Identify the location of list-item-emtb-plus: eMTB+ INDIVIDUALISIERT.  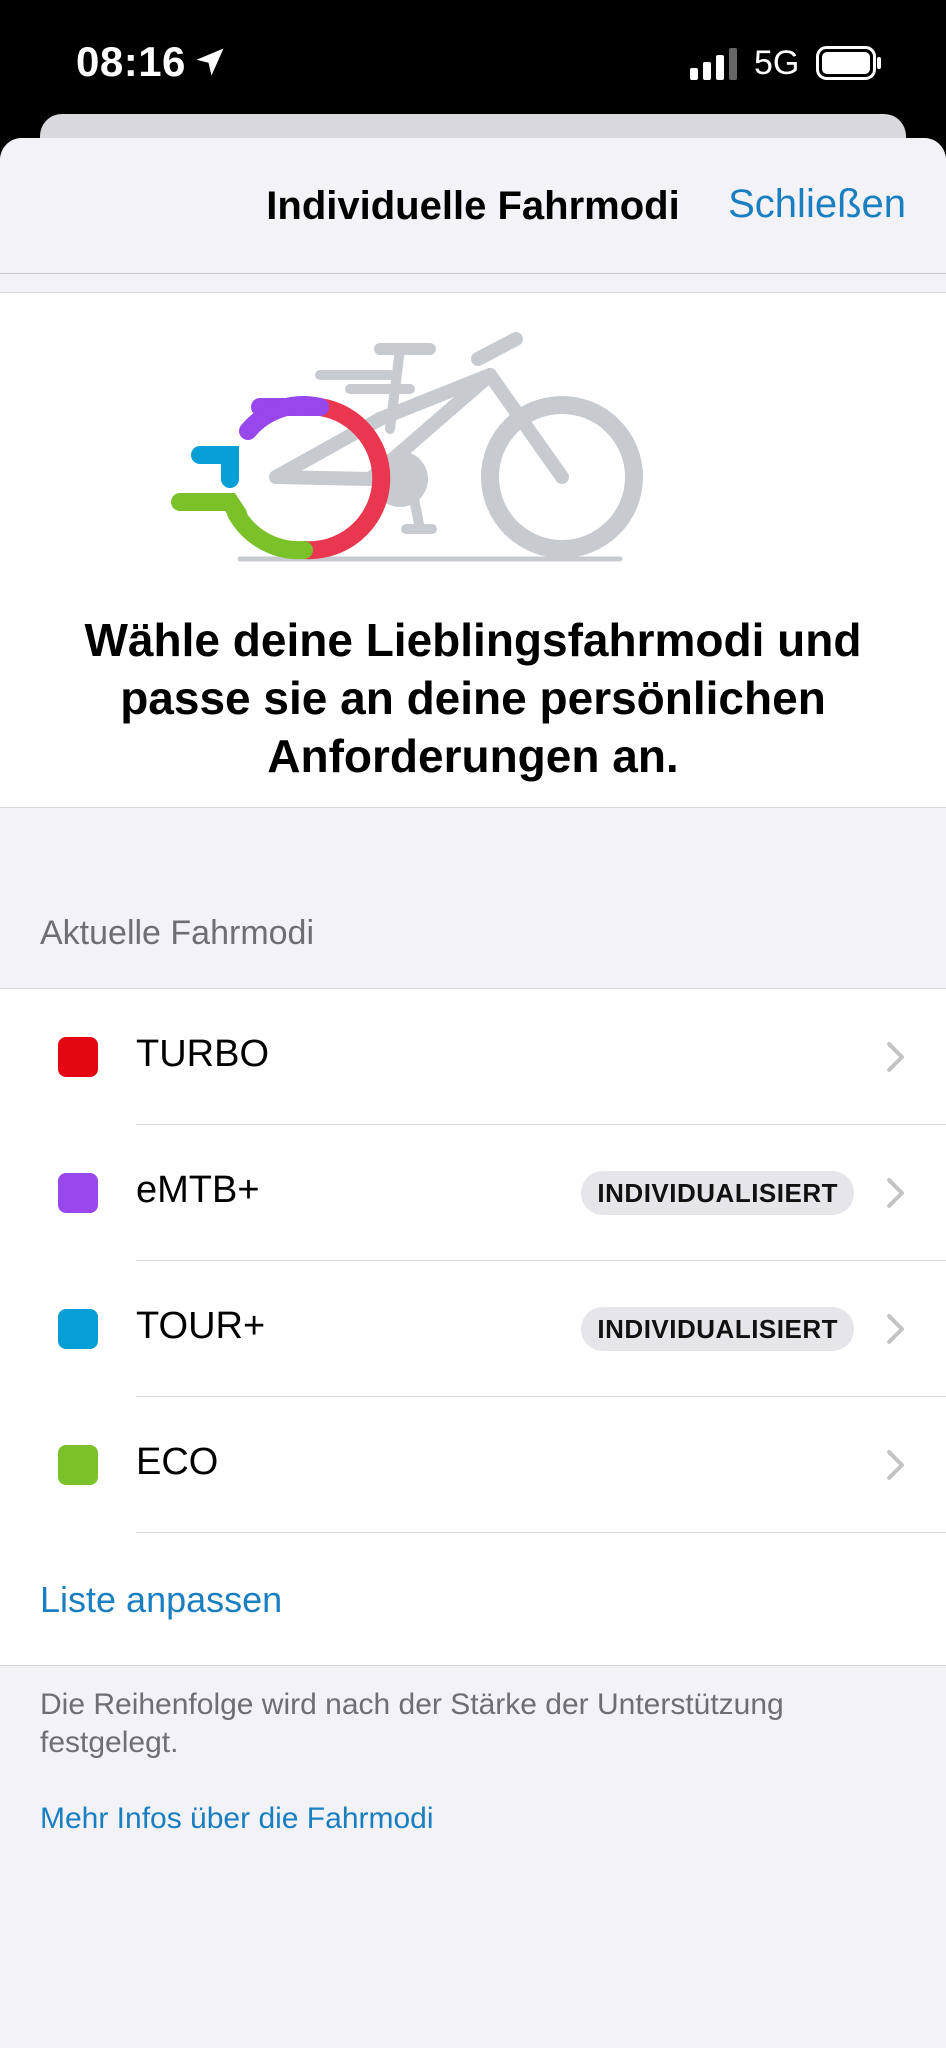
(473, 1193).